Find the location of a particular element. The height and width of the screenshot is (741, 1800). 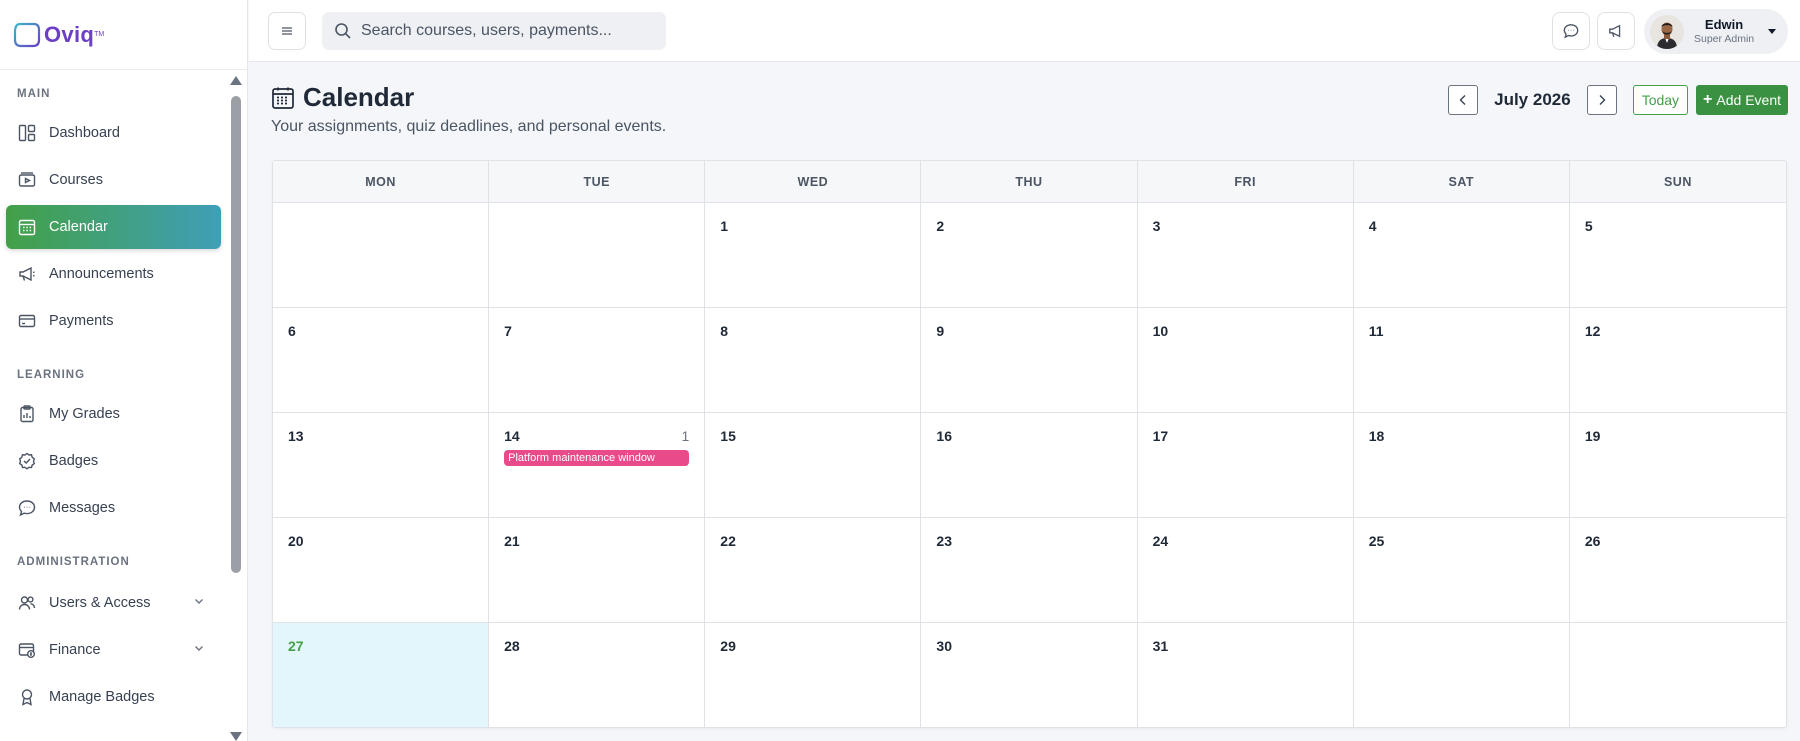

day-cell: 21 is located at coordinates (597, 570).